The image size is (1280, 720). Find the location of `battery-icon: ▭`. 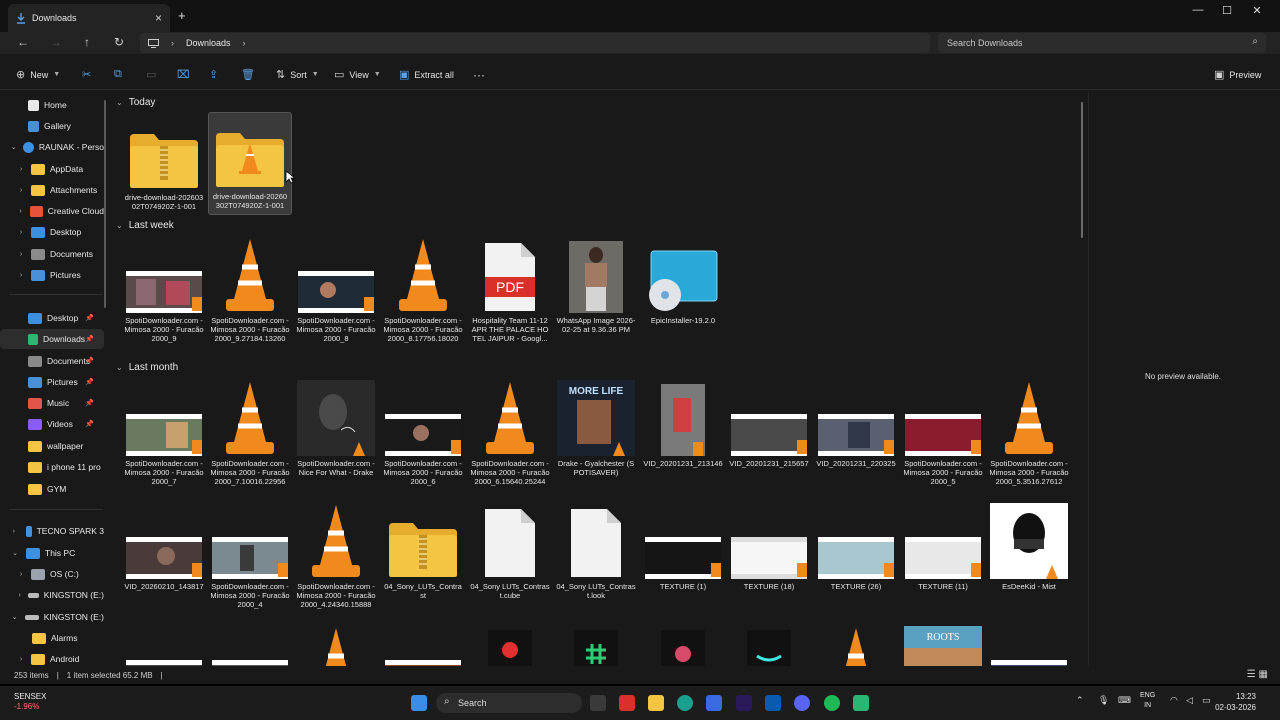

battery-icon: ▭ is located at coordinates (1206, 700).